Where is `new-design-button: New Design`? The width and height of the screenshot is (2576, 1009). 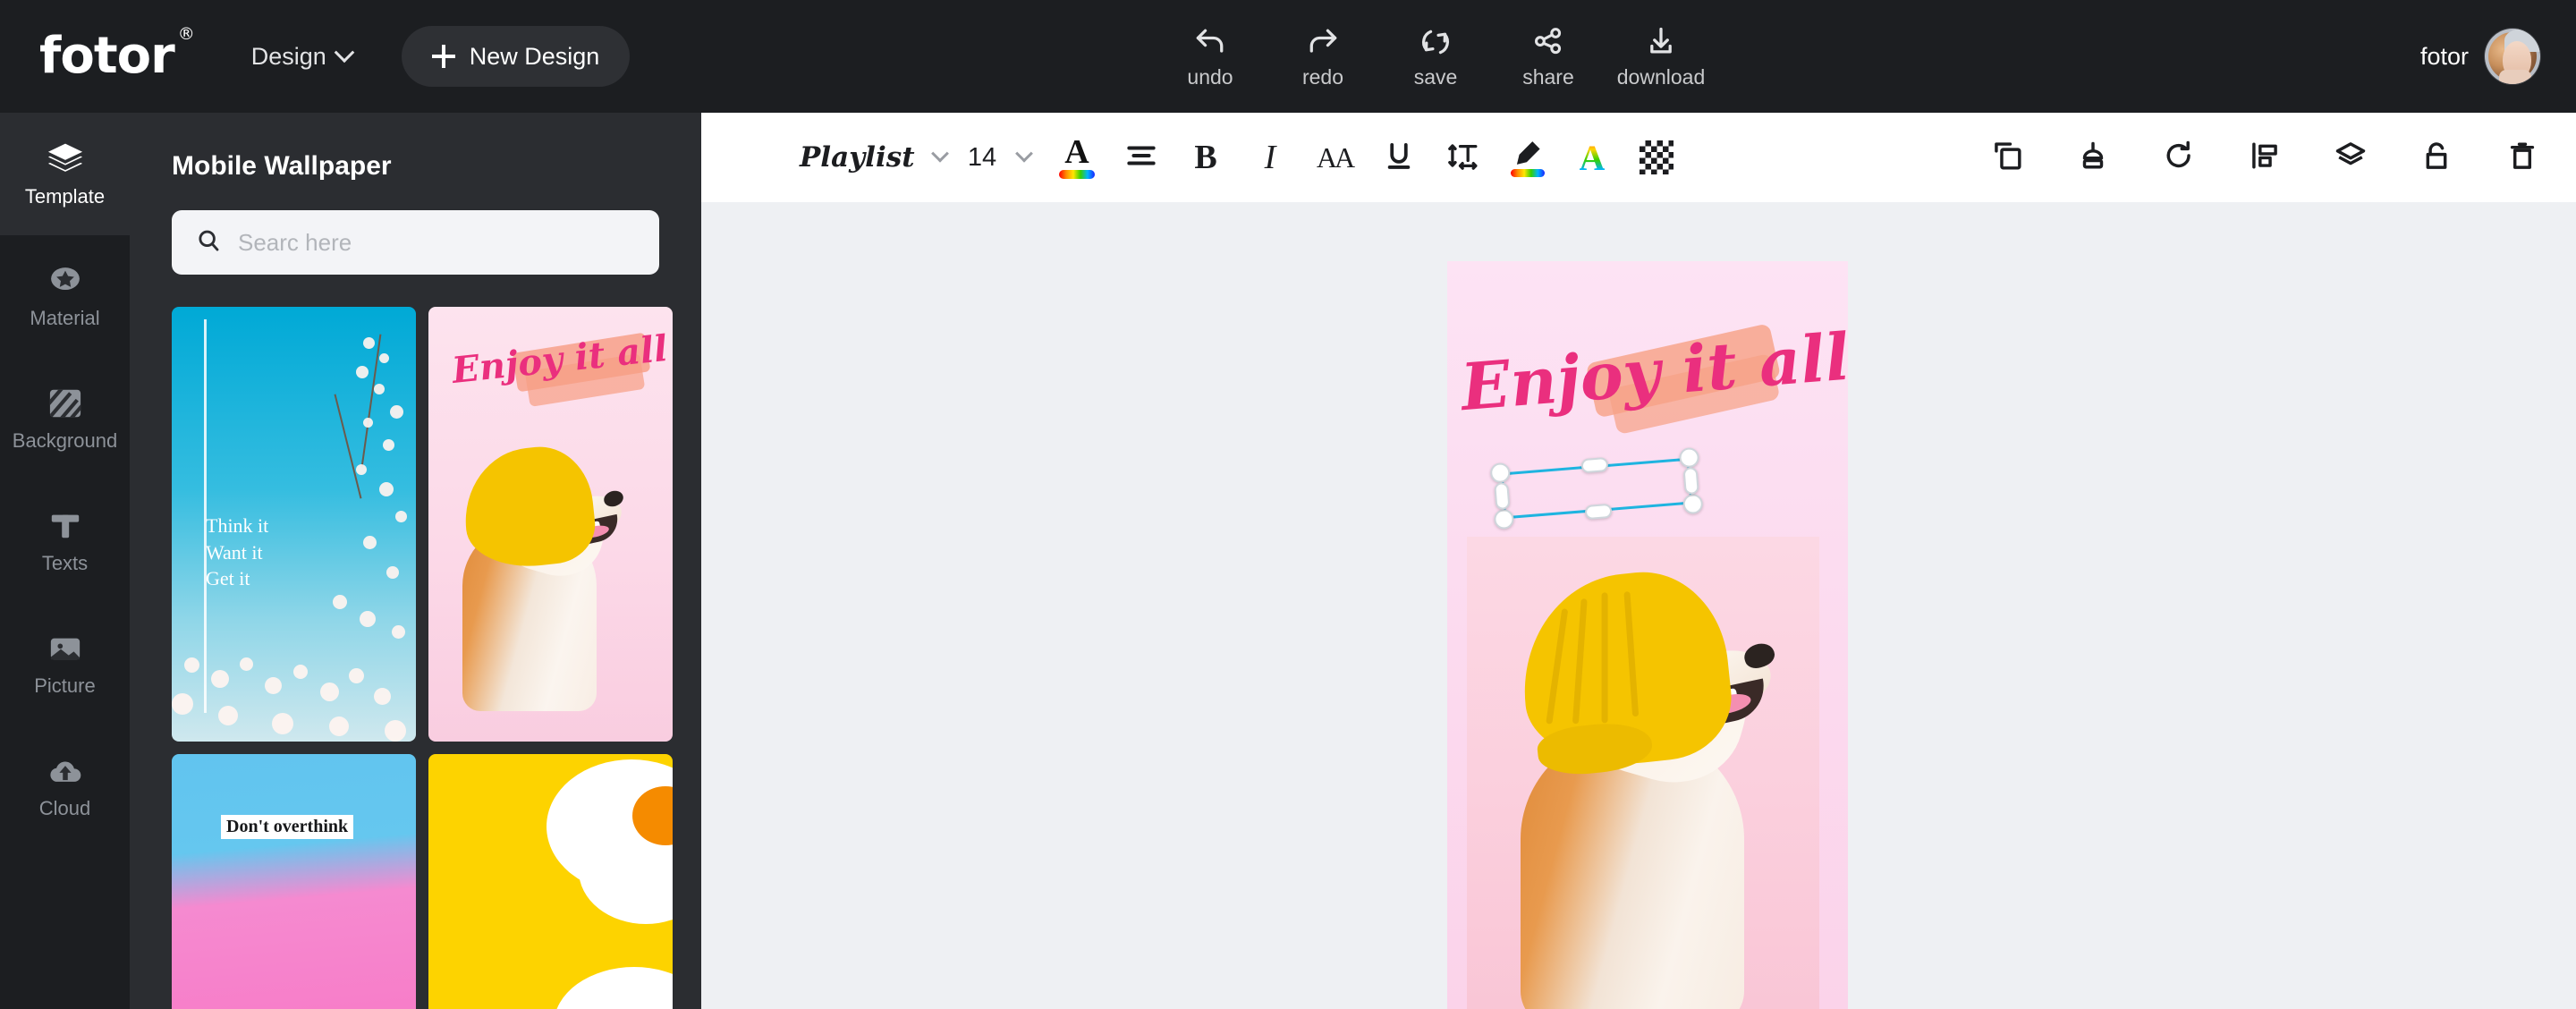 new-design-button: New Design is located at coordinates (516, 56).